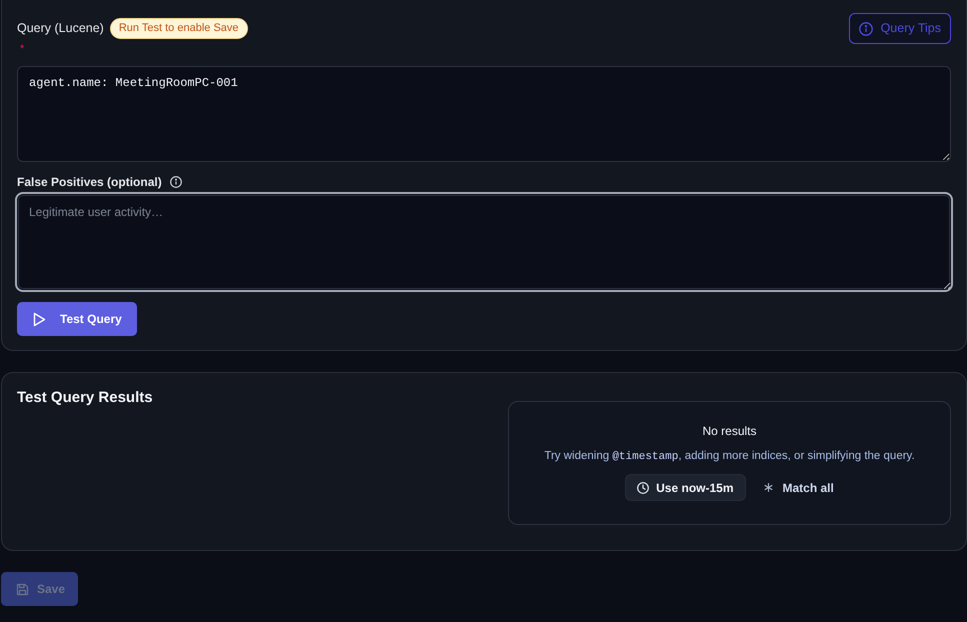 The image size is (967, 622). Describe the element at coordinates (729, 431) in the screenshot. I see `empty-state-title: No results` at that location.